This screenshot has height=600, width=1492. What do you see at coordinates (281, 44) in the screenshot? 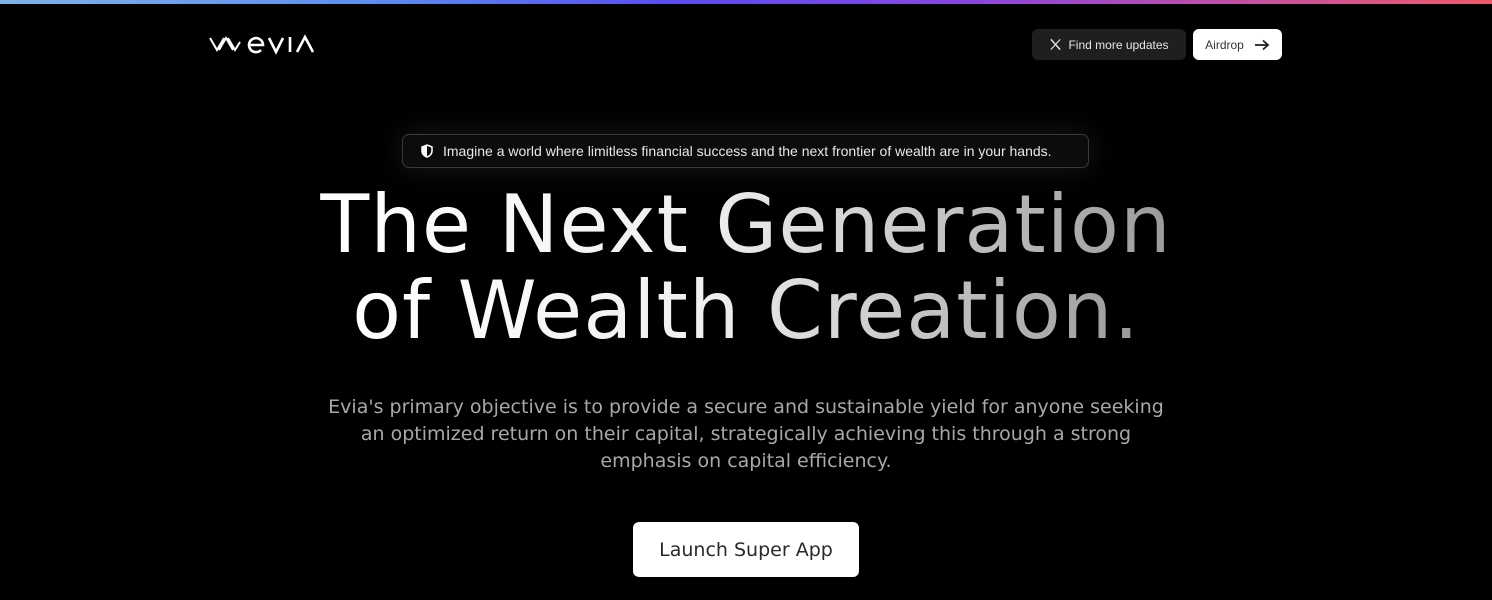
I see `evia-wordmark-icon: evia` at bounding box center [281, 44].